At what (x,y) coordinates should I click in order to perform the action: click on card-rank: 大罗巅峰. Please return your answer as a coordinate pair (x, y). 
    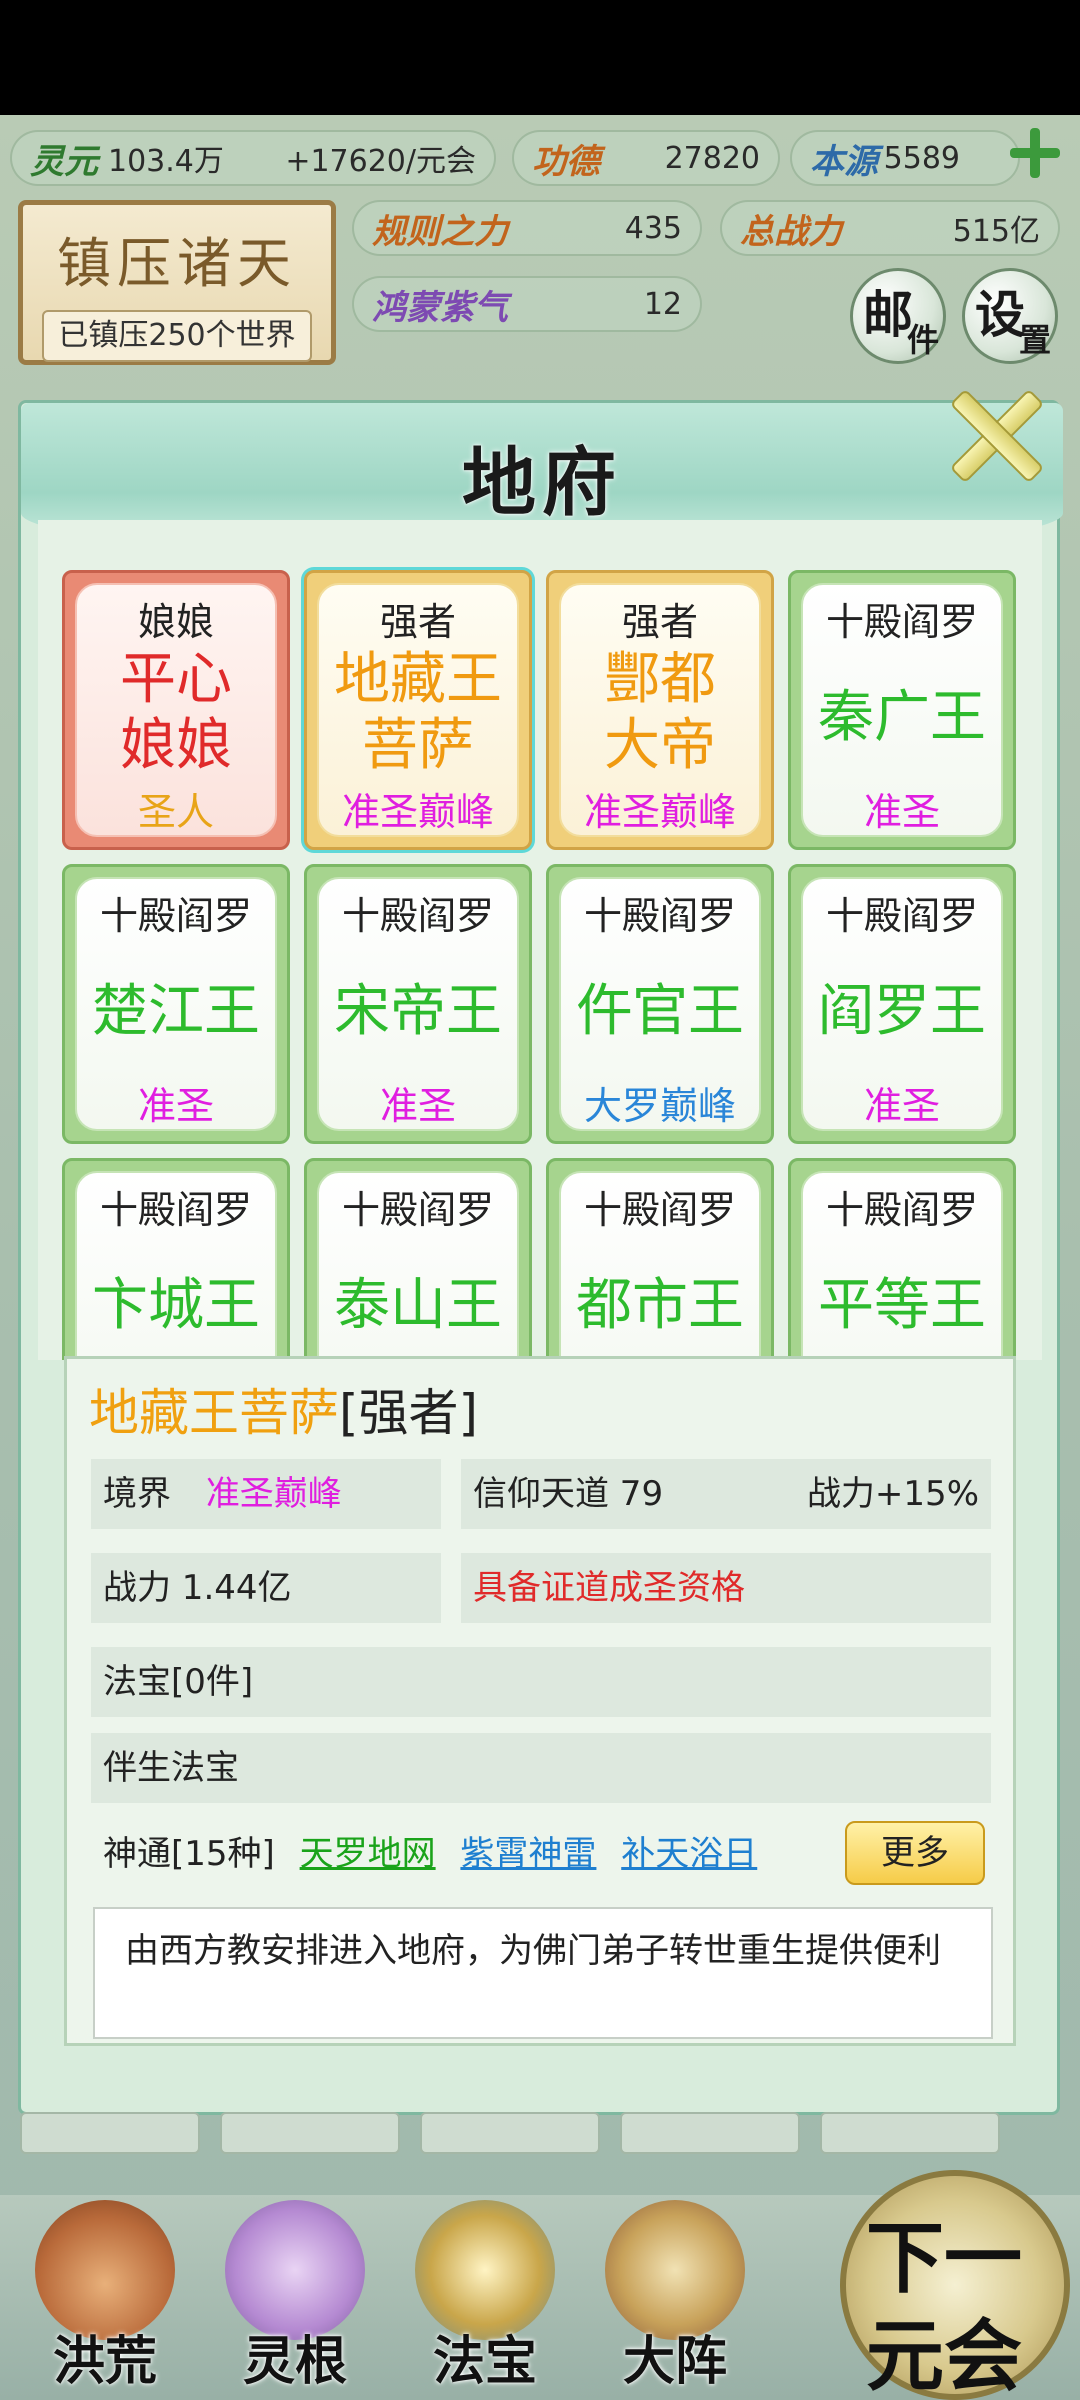
    Looking at the image, I should click on (659, 1106).